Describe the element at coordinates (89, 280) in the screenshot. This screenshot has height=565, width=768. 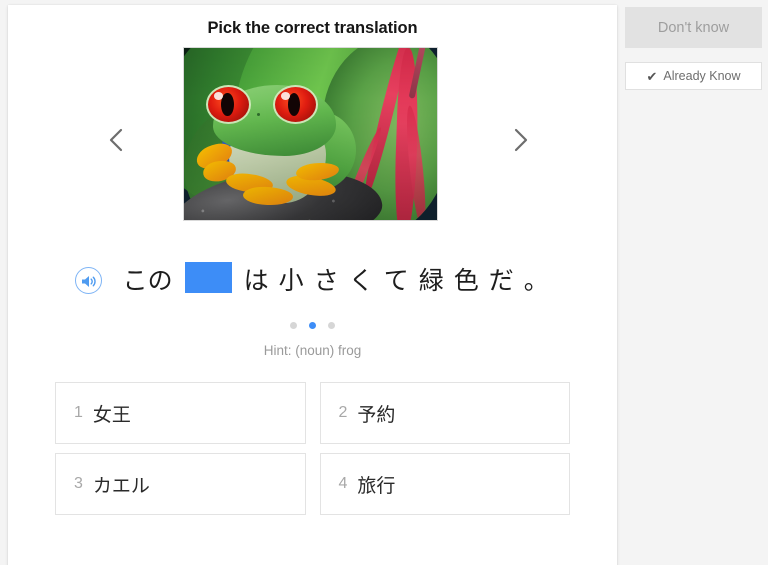
I see `play-audio-button` at that location.